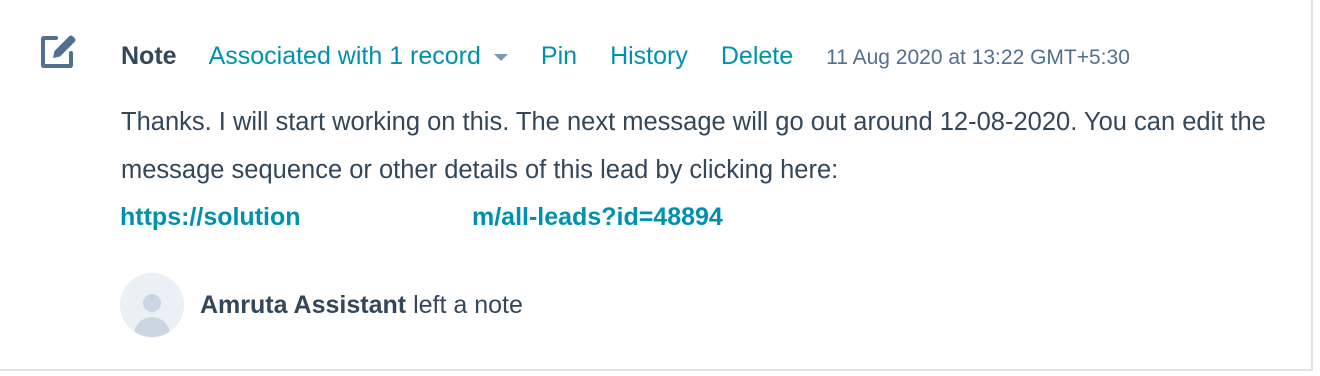  I want to click on edit-note-icon, so click(58, 51).